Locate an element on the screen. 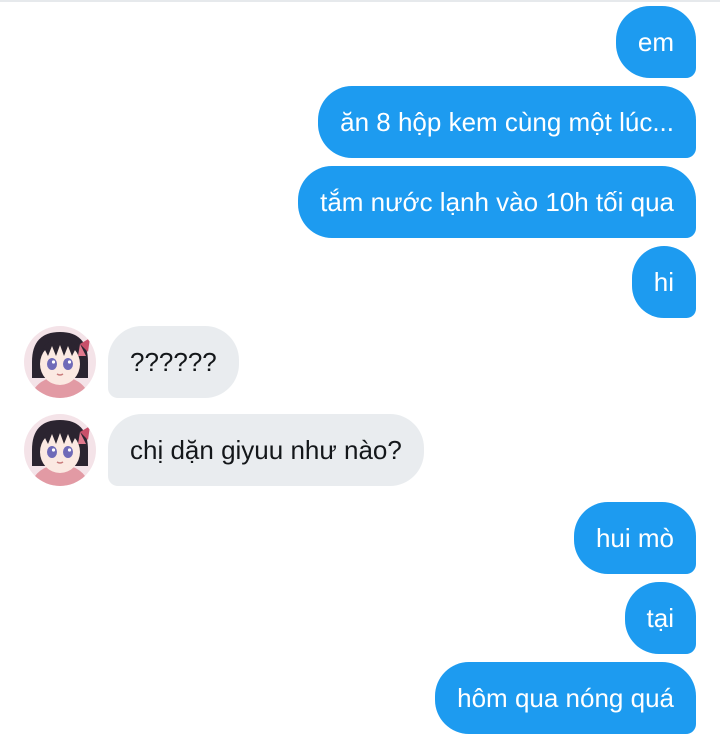 The height and width of the screenshot is (738, 720). message-bubble-outgoing: hui mò is located at coordinates (634, 538).